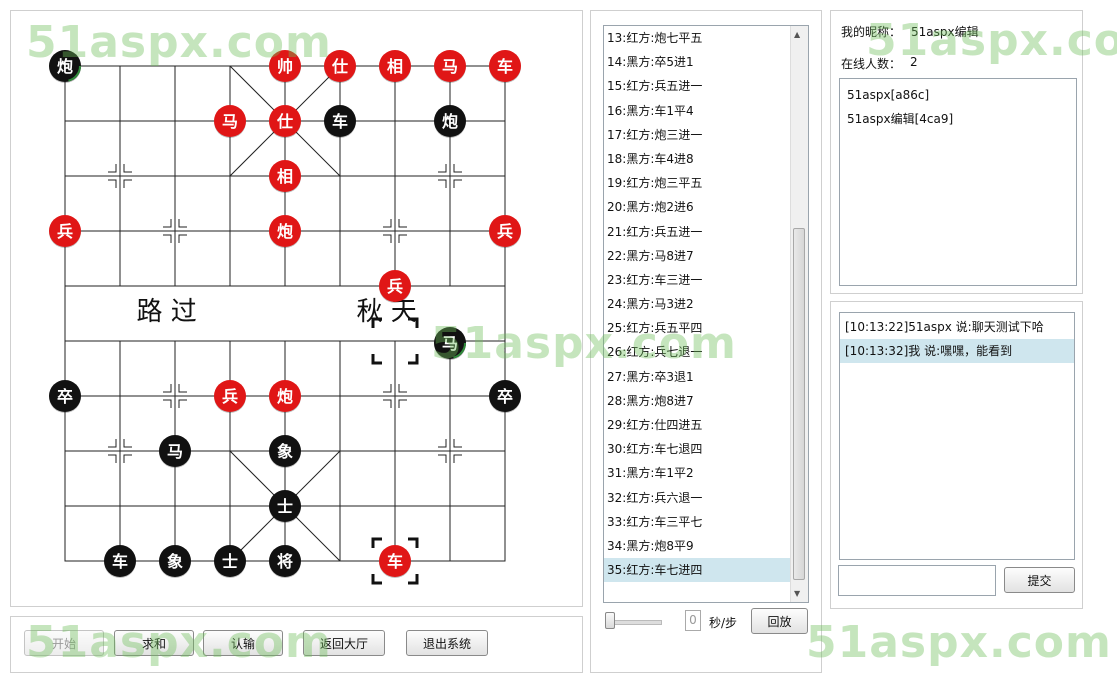 The width and height of the screenshot is (1117, 690). Describe the element at coordinates (697, 135) in the screenshot. I see `move-item: 17:红方:炮三进一` at that location.